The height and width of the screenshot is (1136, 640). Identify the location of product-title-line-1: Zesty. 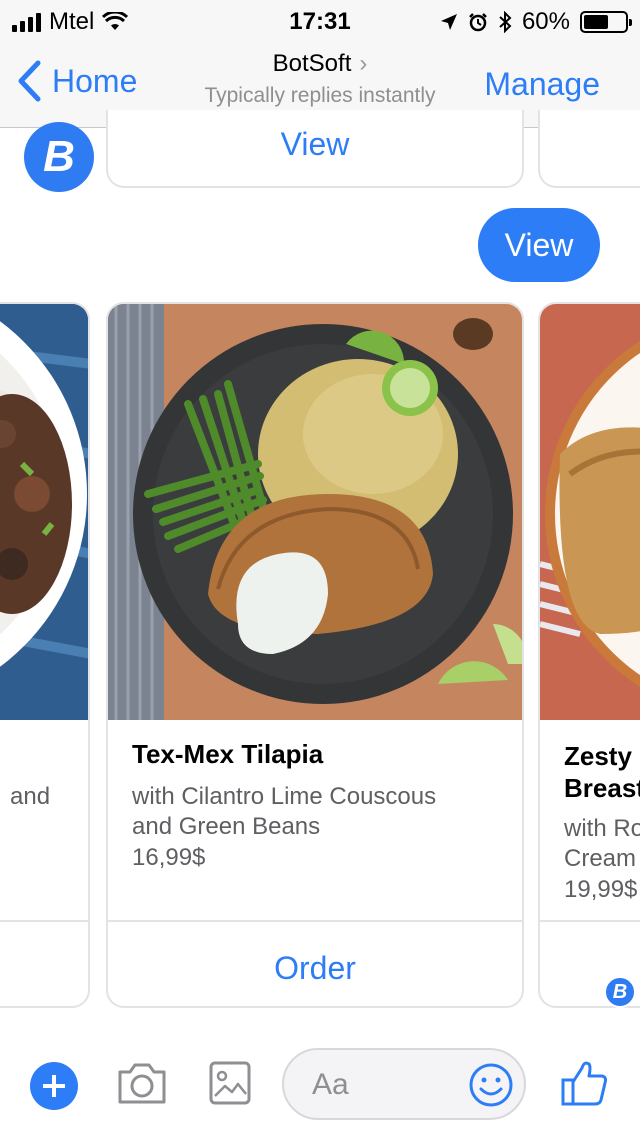
(598, 756).